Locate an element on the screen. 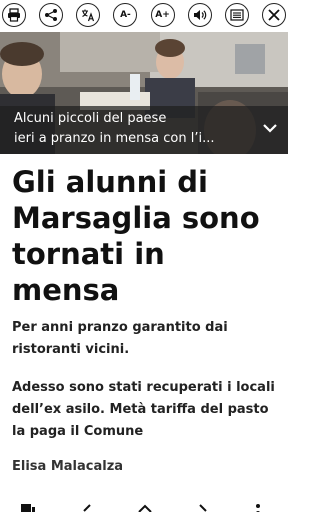 The image size is (320, 512). previous-icon is located at coordinates (87, 507).